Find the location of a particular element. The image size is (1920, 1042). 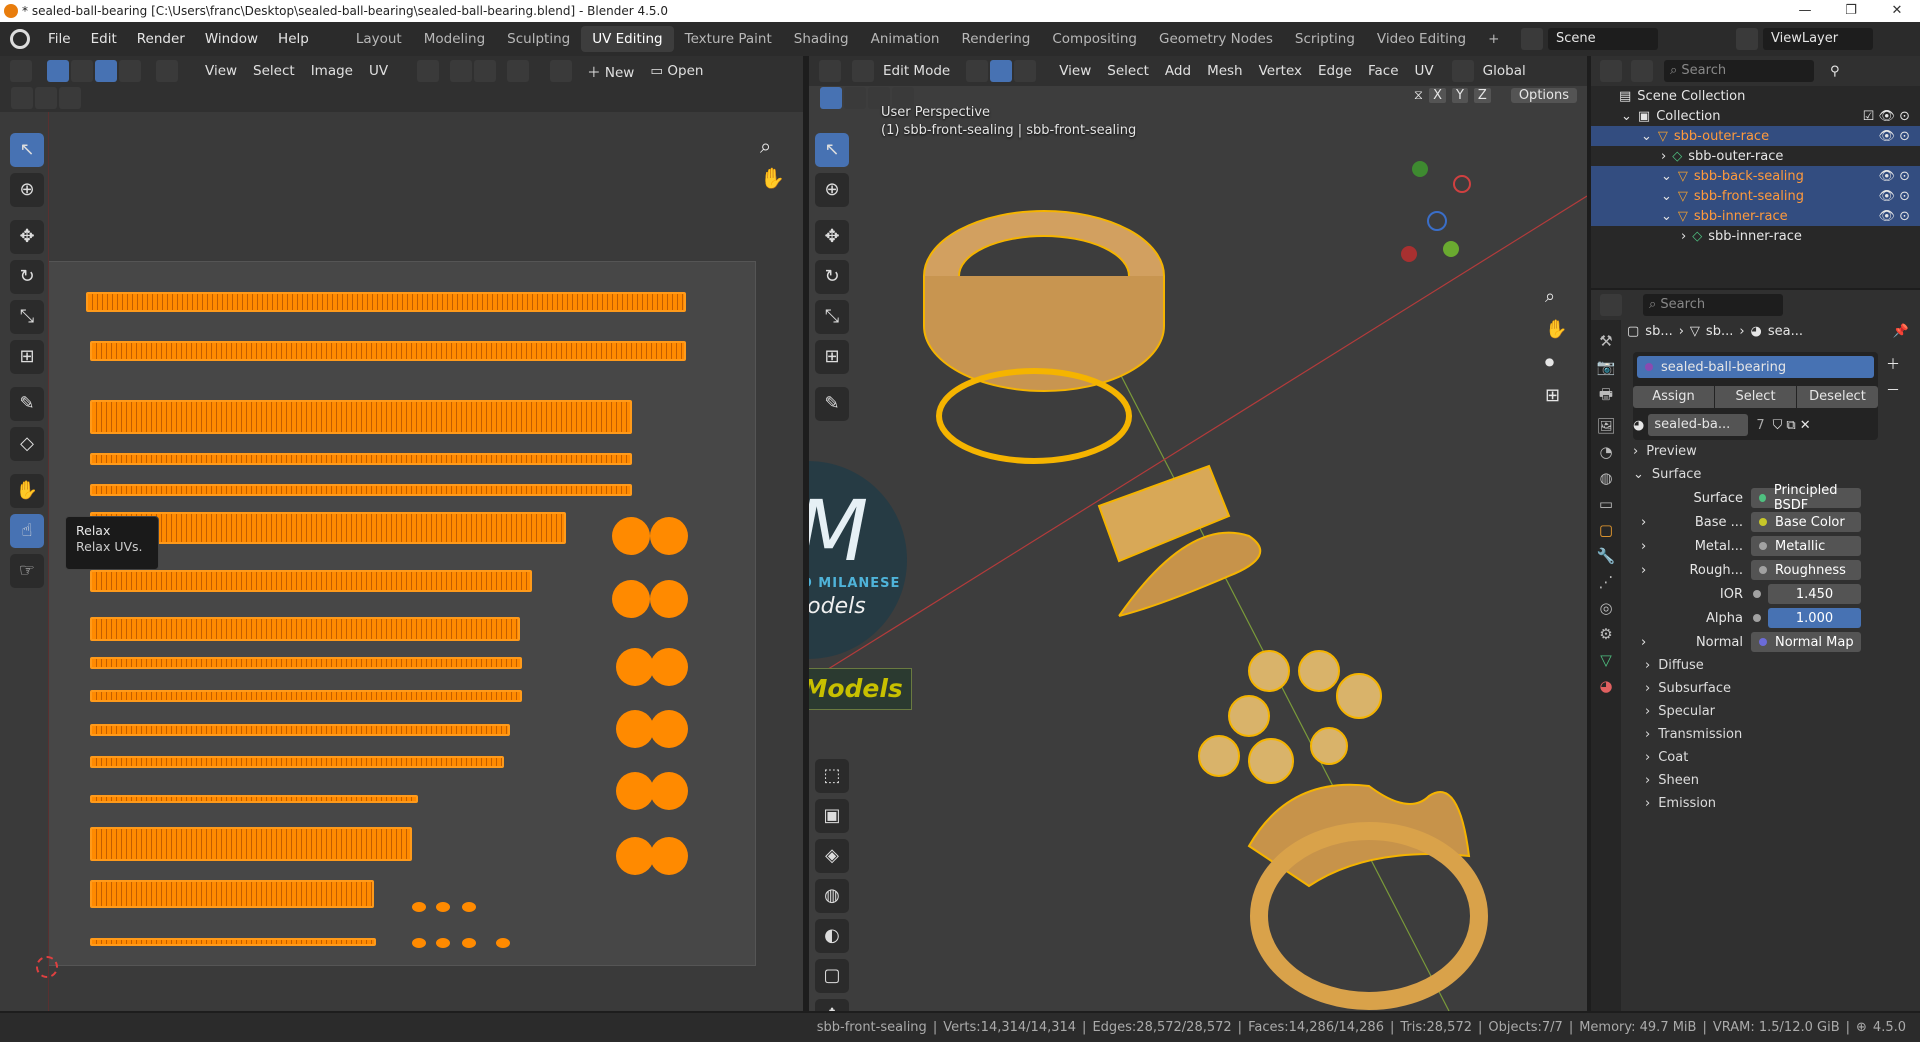

particles-tab-icon: ⋰ is located at coordinates (1606, 582).